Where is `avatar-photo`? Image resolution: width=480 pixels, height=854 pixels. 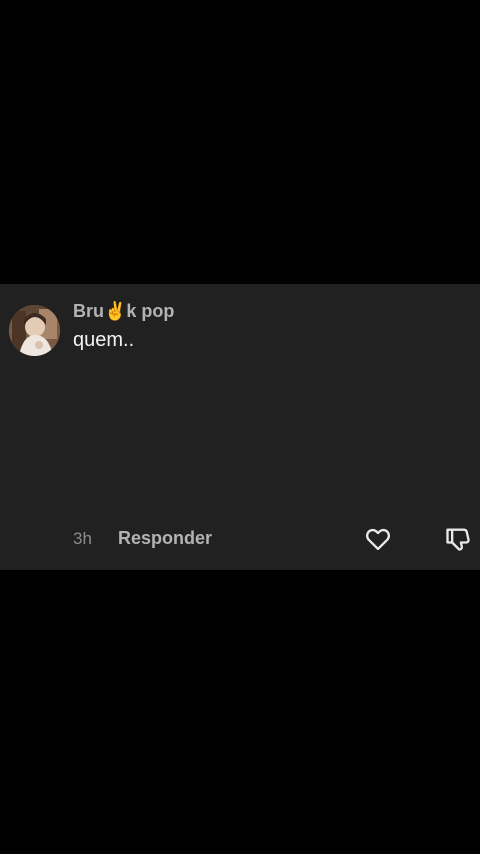
avatar-photo is located at coordinates (34, 330).